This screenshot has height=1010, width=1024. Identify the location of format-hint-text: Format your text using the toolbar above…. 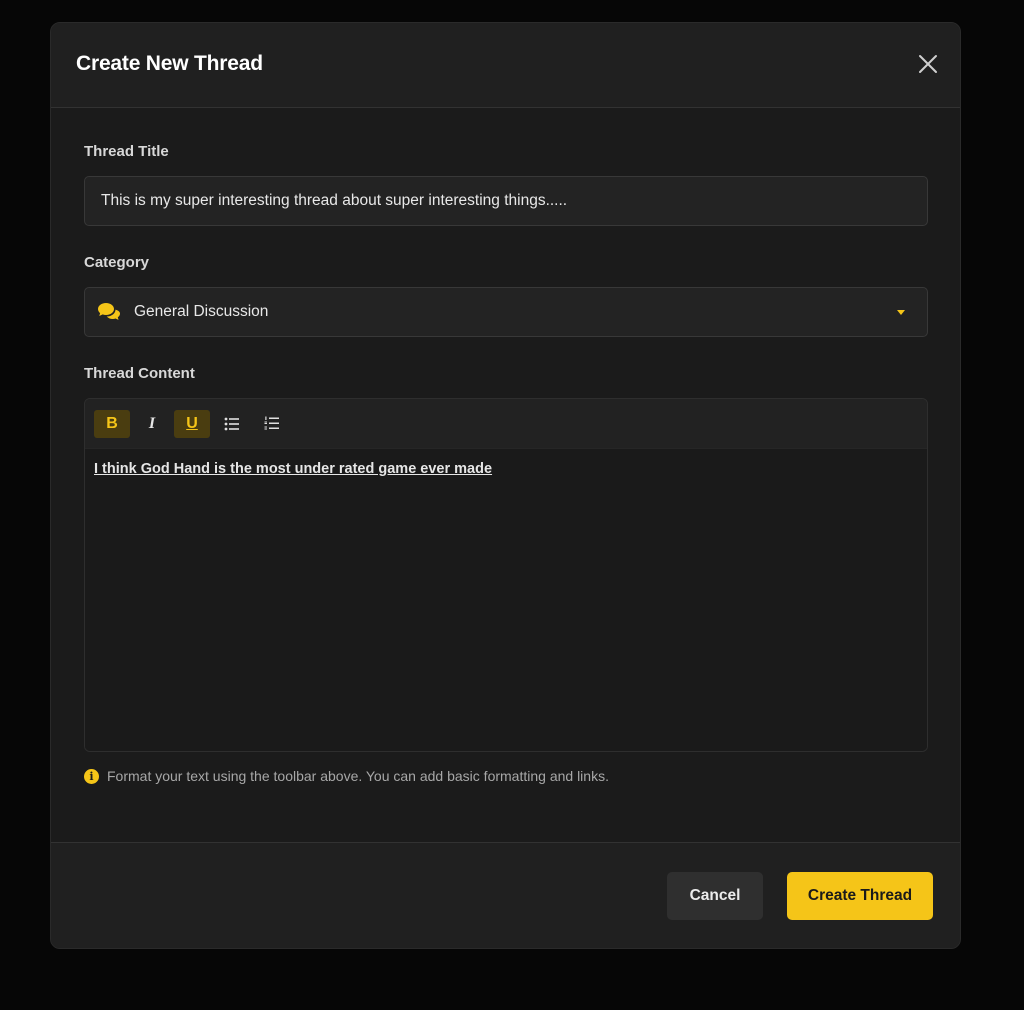
(358, 776).